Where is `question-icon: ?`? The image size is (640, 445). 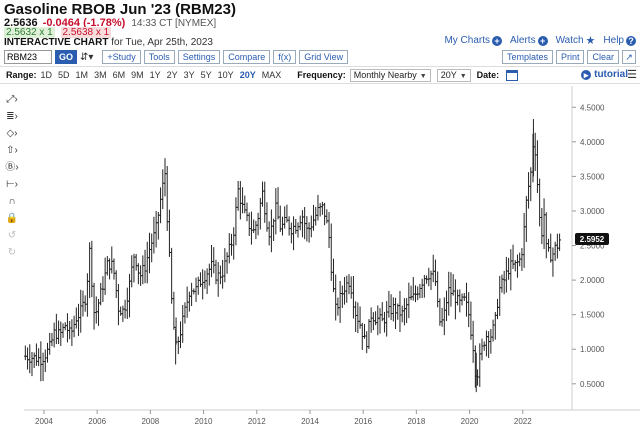 question-icon: ? is located at coordinates (631, 40).